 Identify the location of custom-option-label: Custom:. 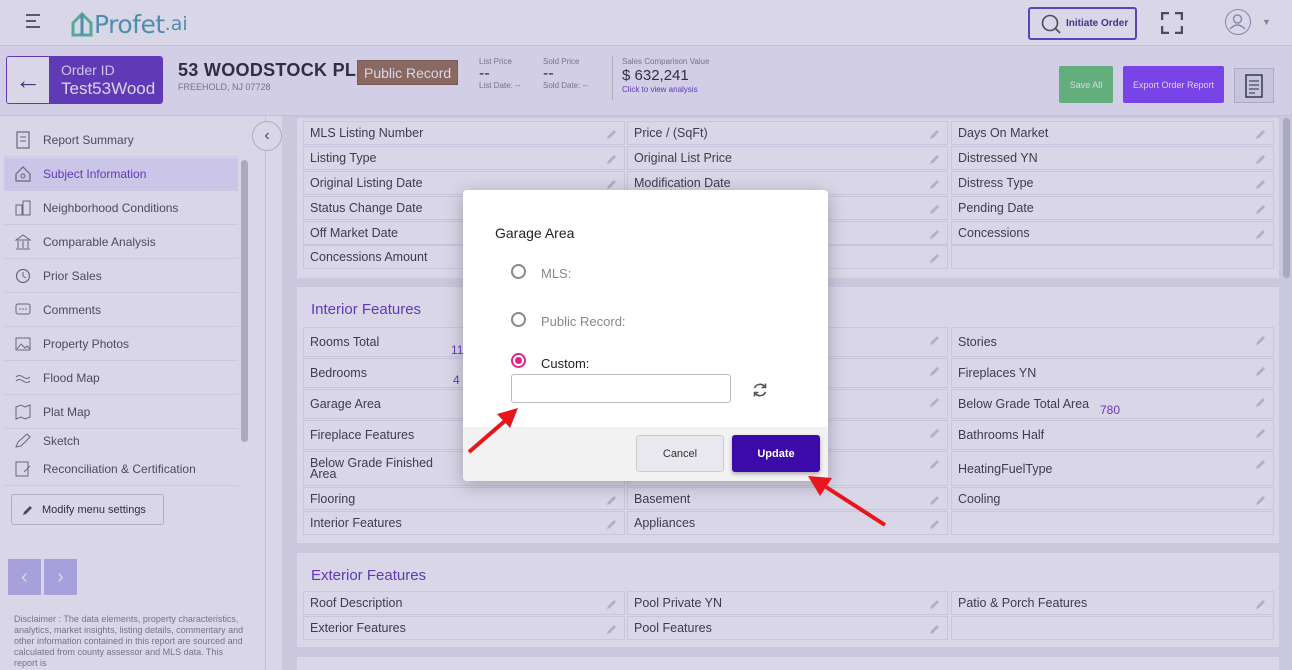
(565, 363).